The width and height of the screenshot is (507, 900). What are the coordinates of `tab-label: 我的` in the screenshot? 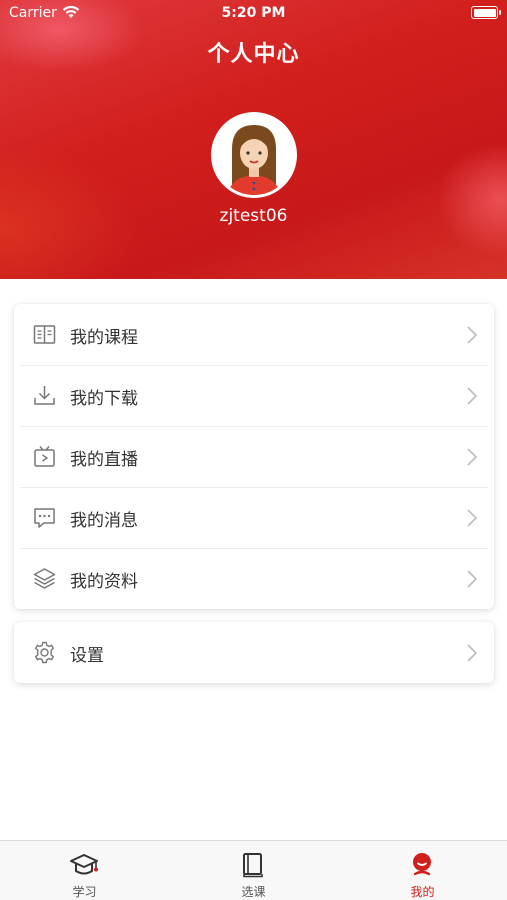 It's located at (422, 892).